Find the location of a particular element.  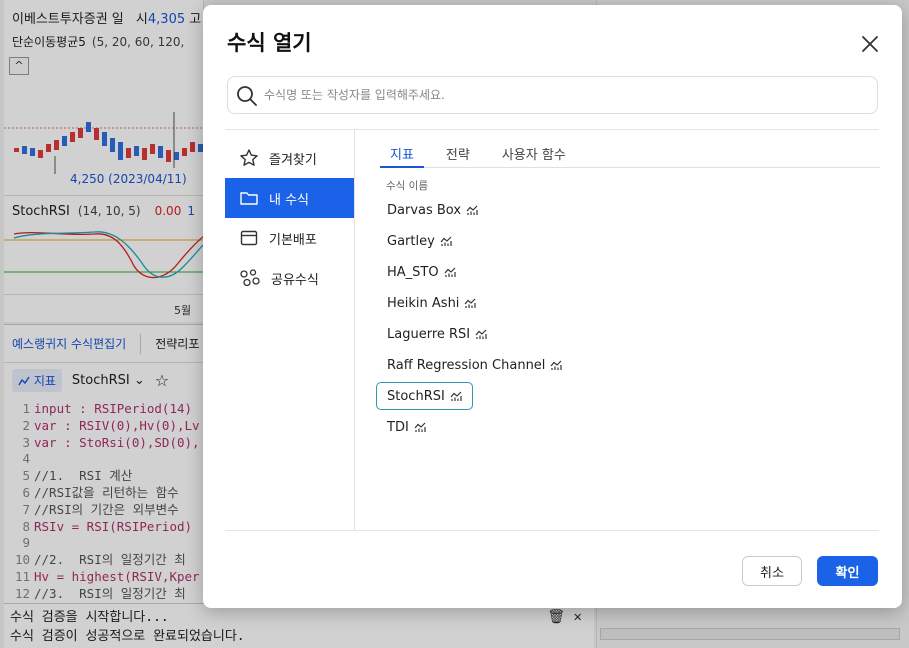

formula-list-item: Raff Regression Channel is located at coordinates (474, 365).